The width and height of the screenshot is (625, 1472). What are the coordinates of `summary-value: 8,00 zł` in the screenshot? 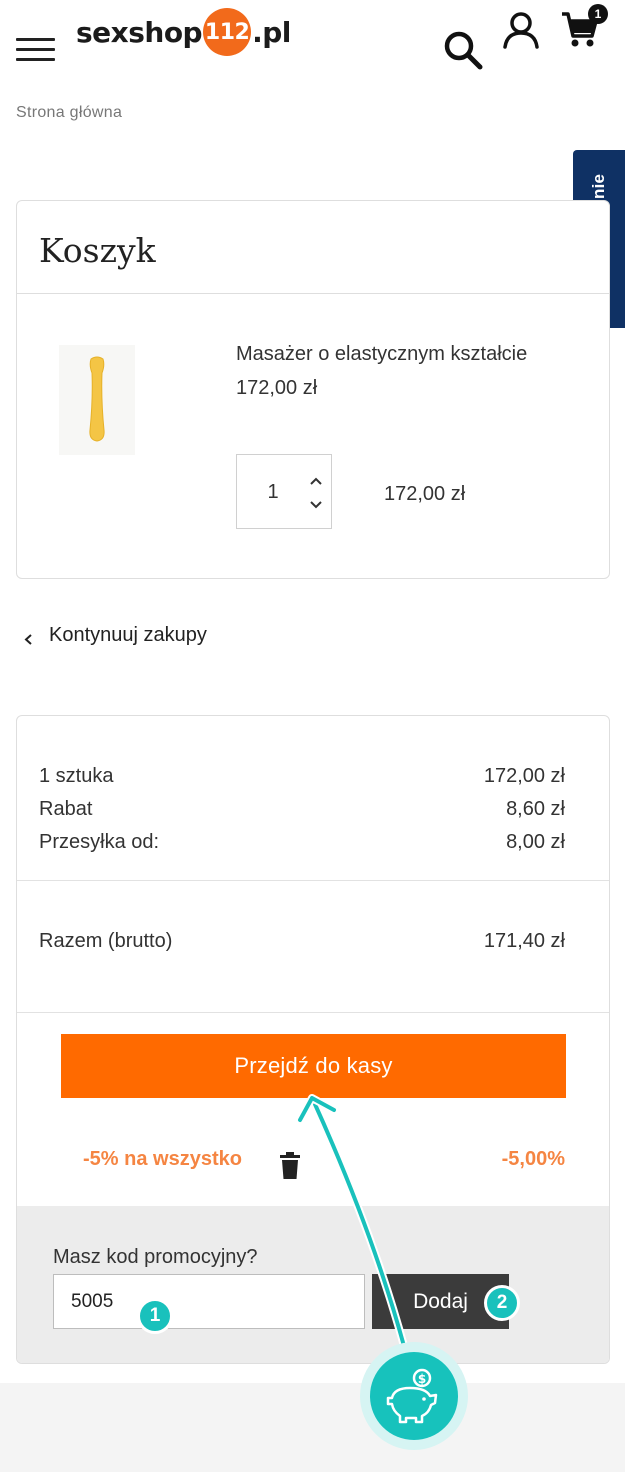 It's located at (535, 842).